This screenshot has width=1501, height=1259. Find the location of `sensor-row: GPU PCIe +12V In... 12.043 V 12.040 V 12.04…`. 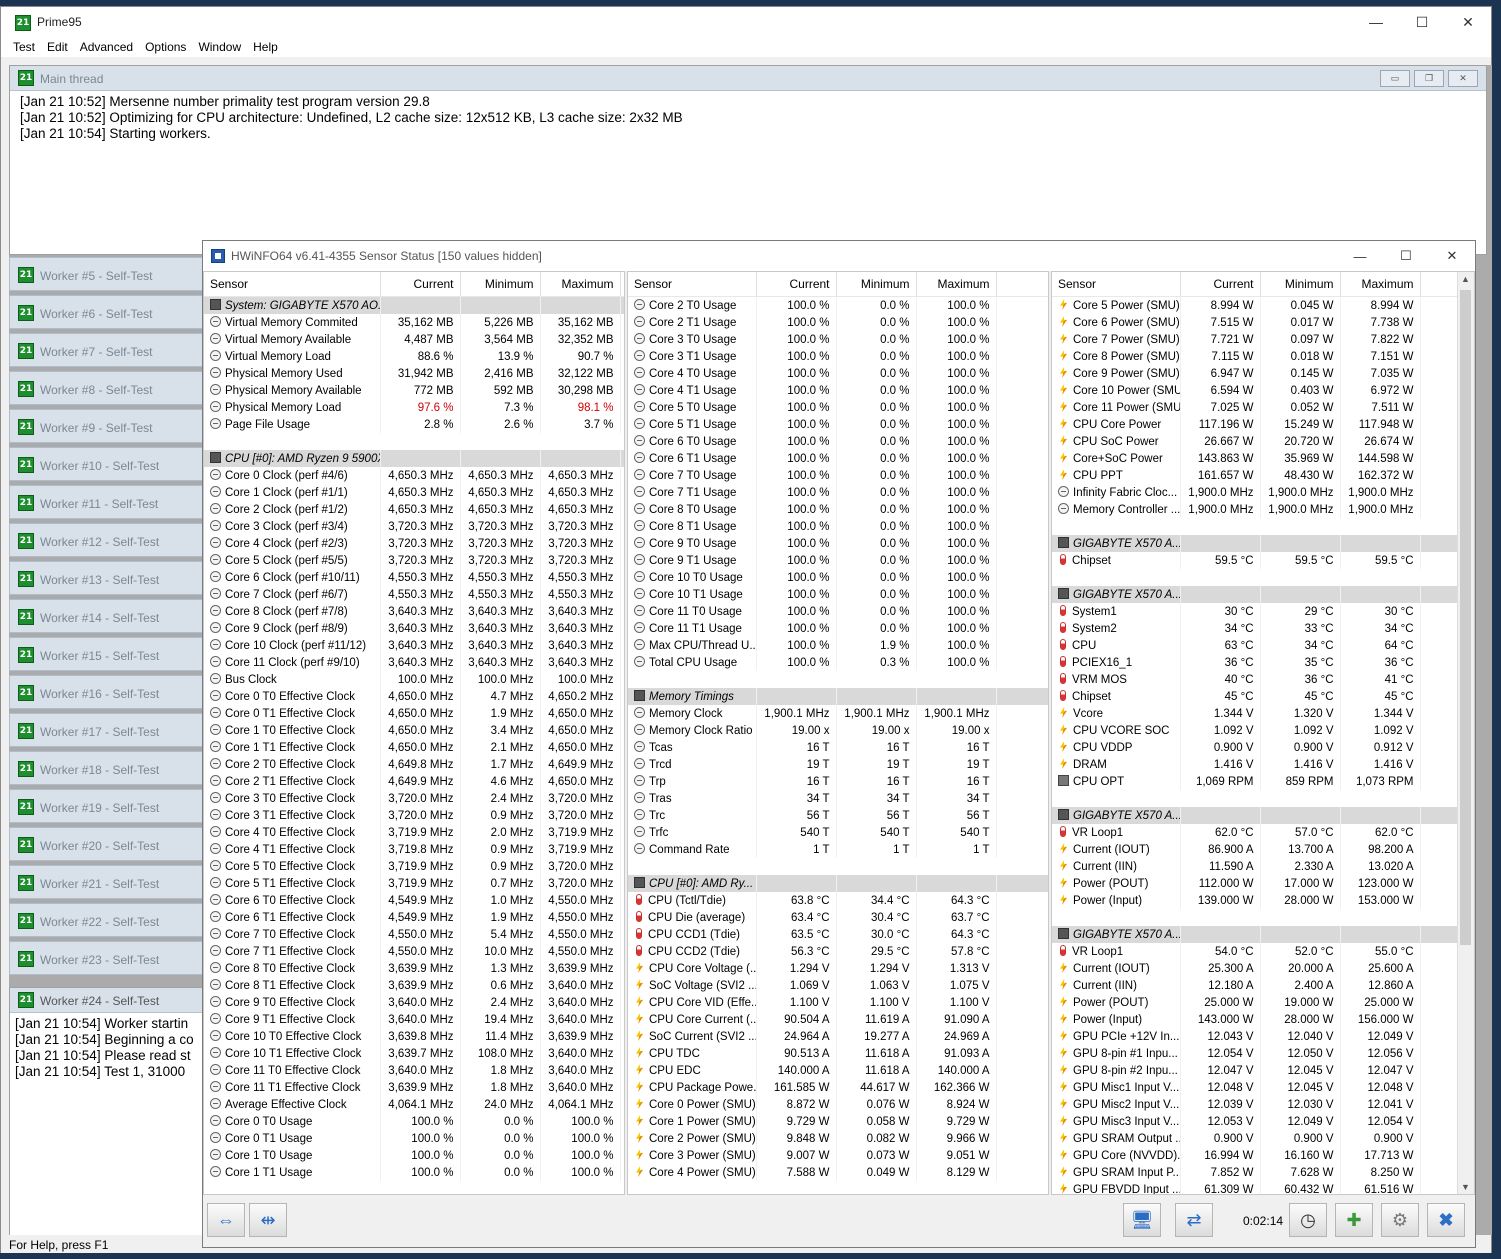

sensor-row: GPU PCIe +12V In... 12.043 V 12.040 V 12.04… is located at coordinates (1256, 1036).